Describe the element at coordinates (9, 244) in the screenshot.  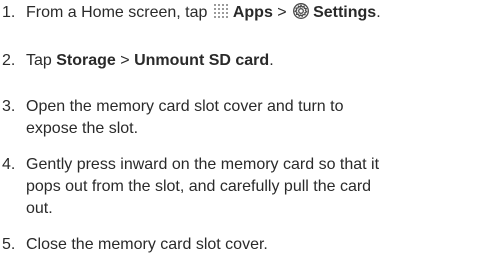
I see `step-number: 5.` at that location.